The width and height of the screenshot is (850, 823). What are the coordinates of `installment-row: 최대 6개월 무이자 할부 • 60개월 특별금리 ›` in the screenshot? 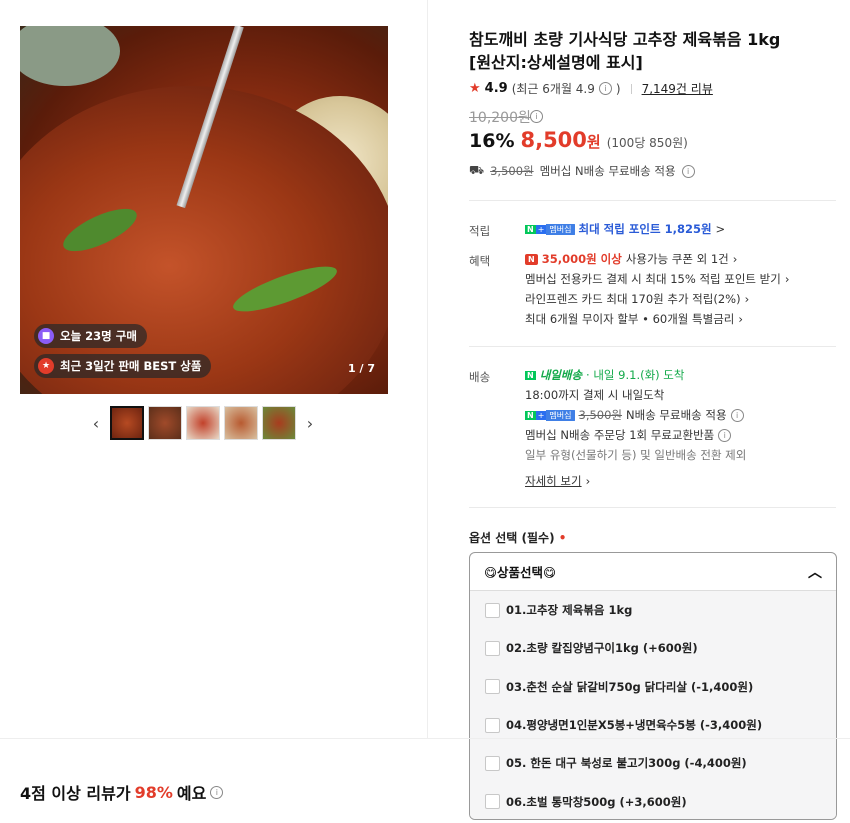 It's located at (634, 319).